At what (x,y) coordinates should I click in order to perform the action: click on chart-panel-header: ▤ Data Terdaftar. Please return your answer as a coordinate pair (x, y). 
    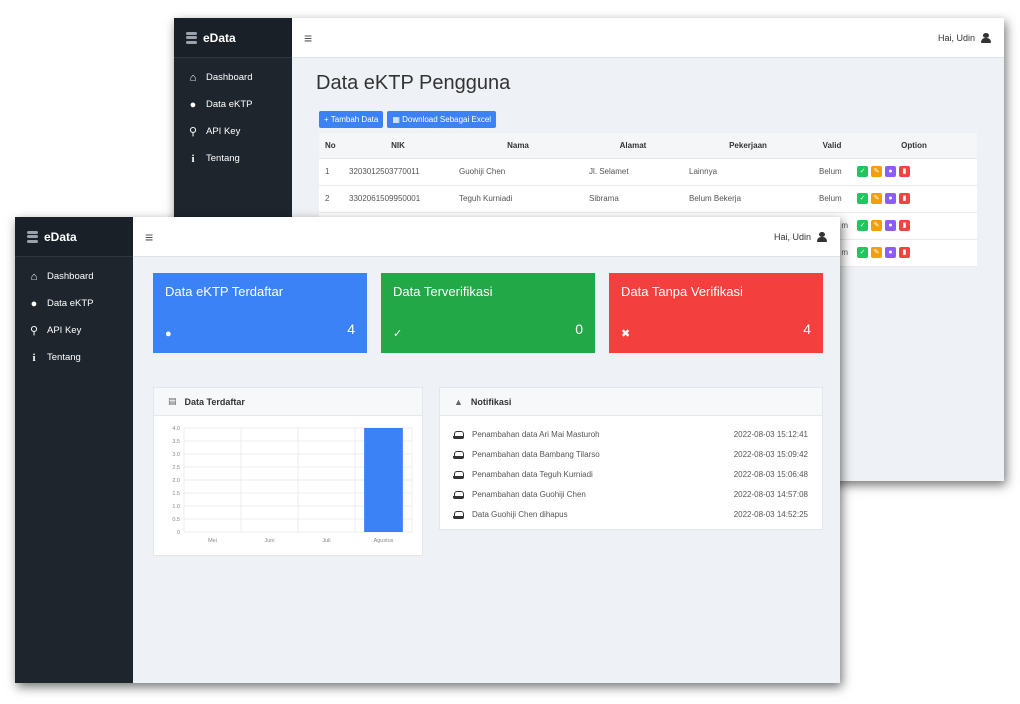
    Looking at the image, I should click on (288, 402).